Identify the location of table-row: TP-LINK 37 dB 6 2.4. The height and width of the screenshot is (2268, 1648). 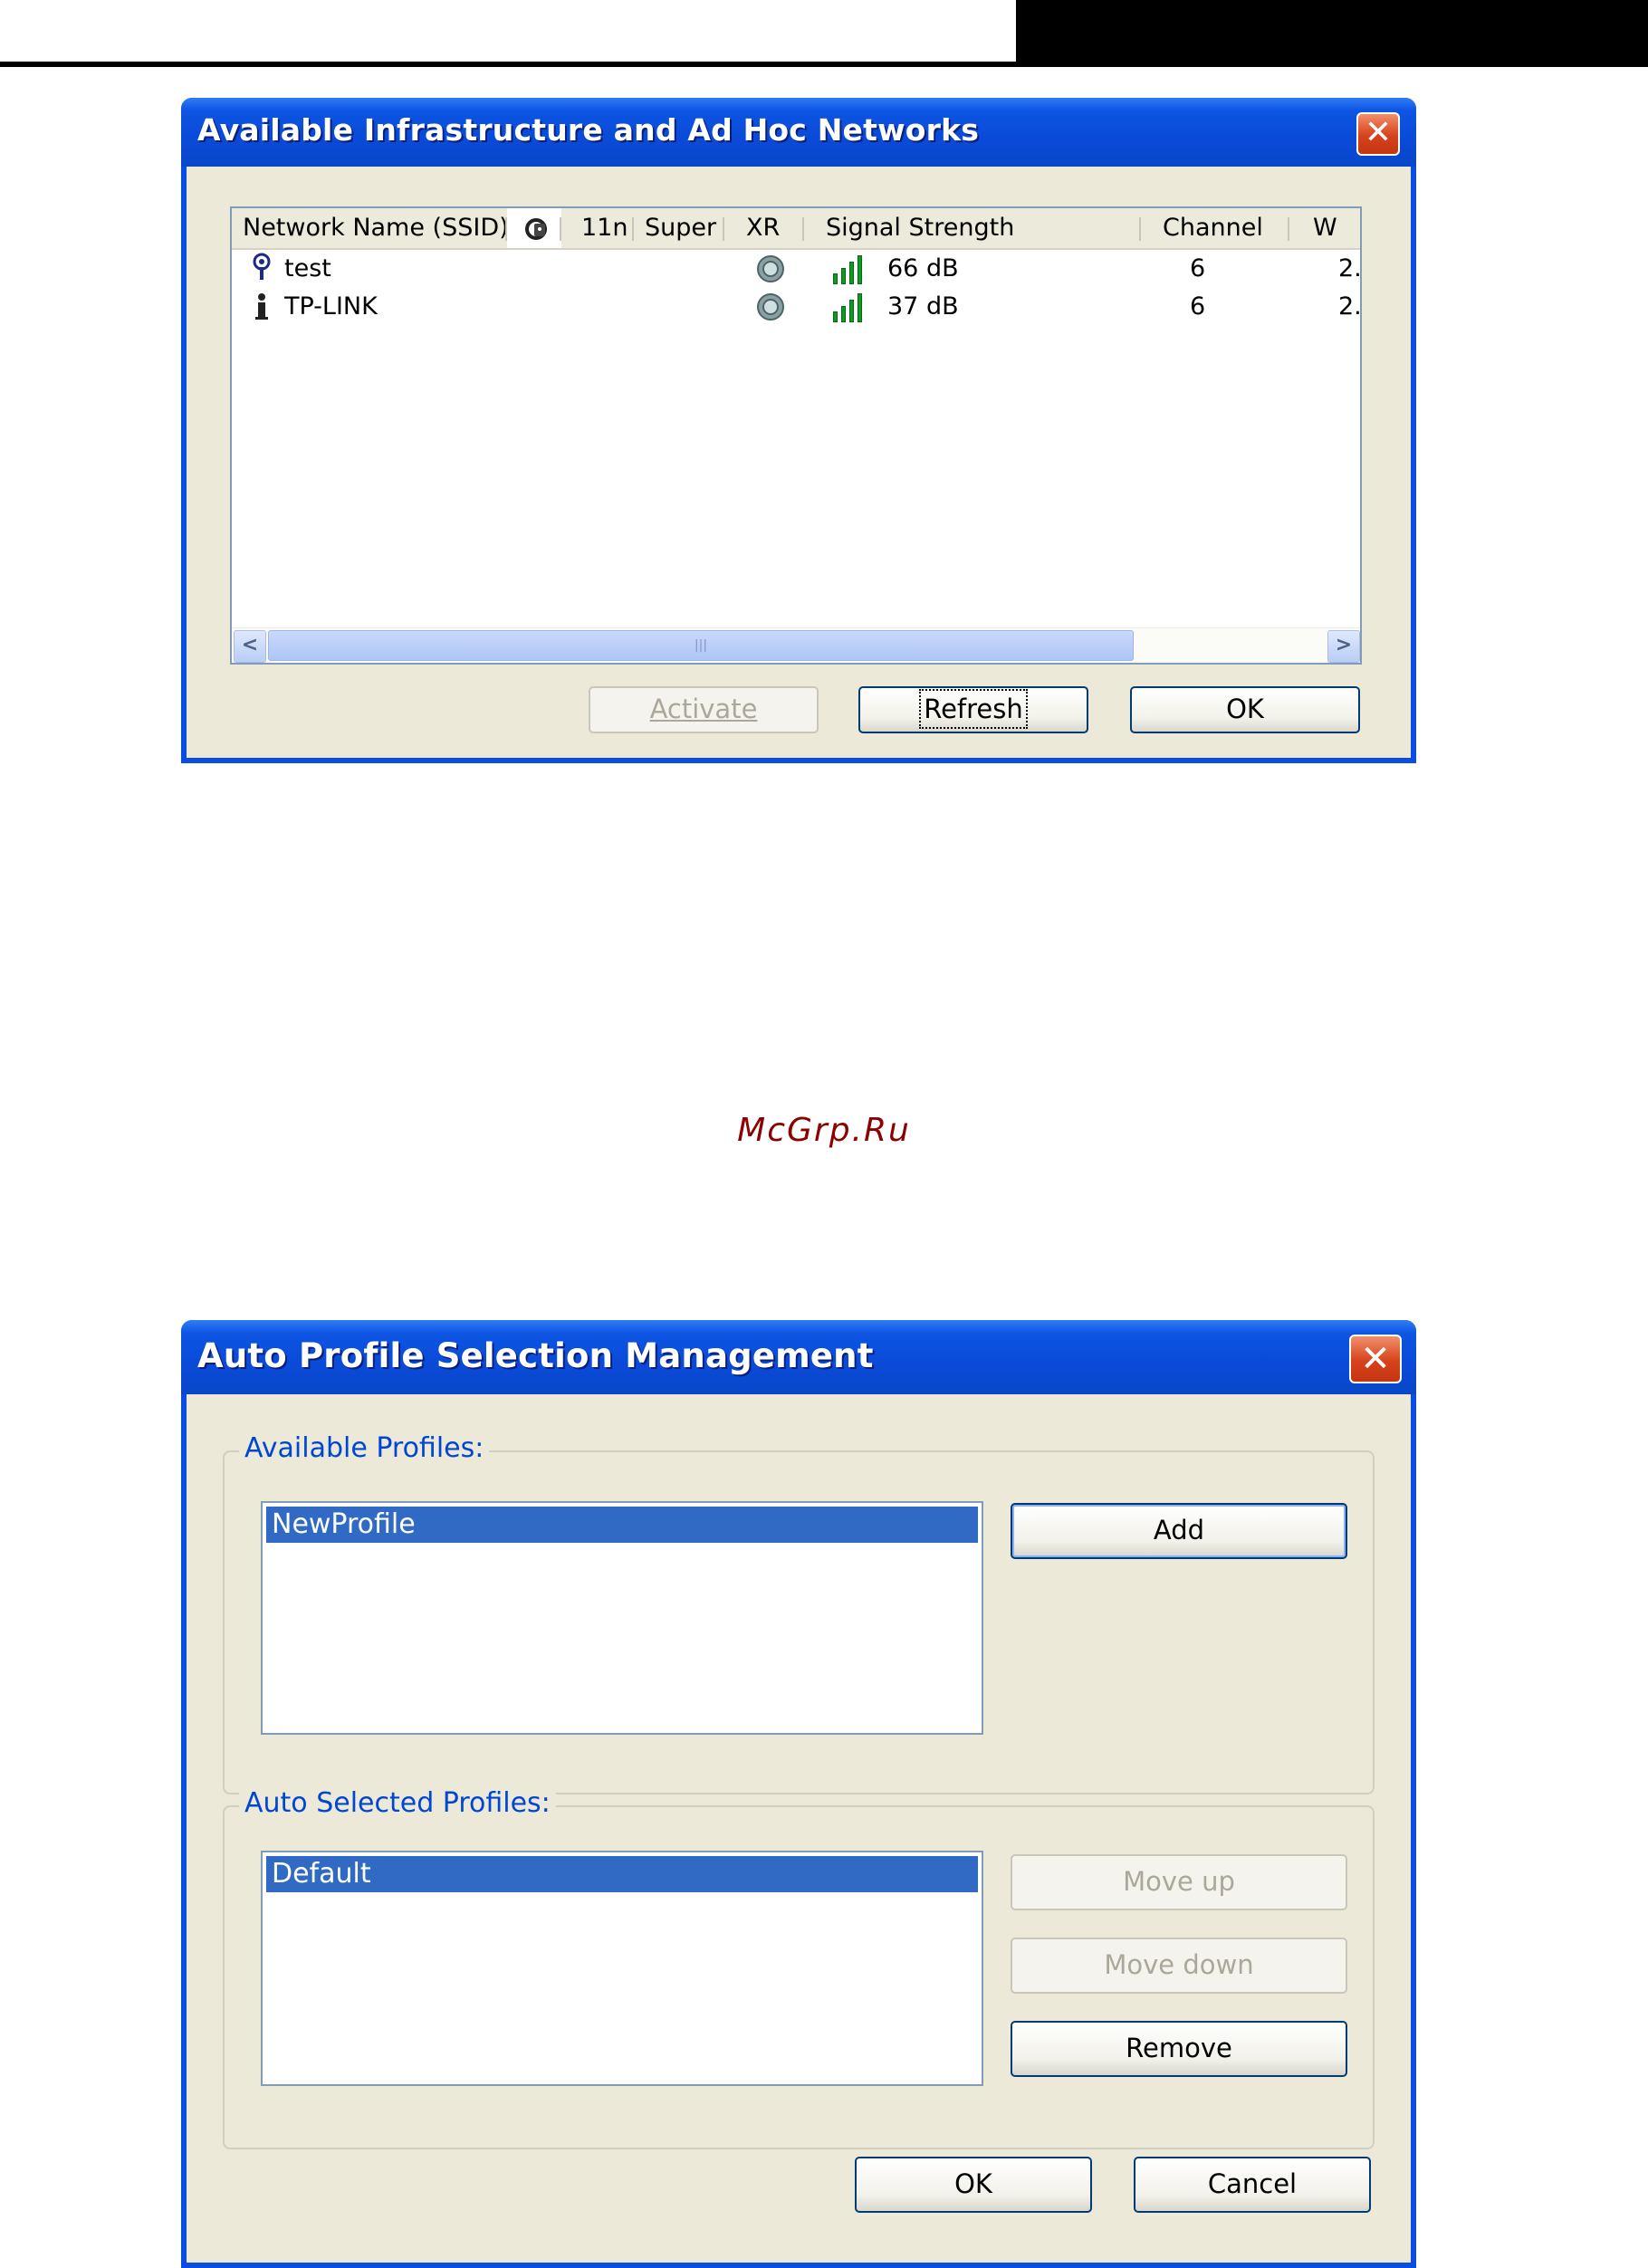
(796, 307).